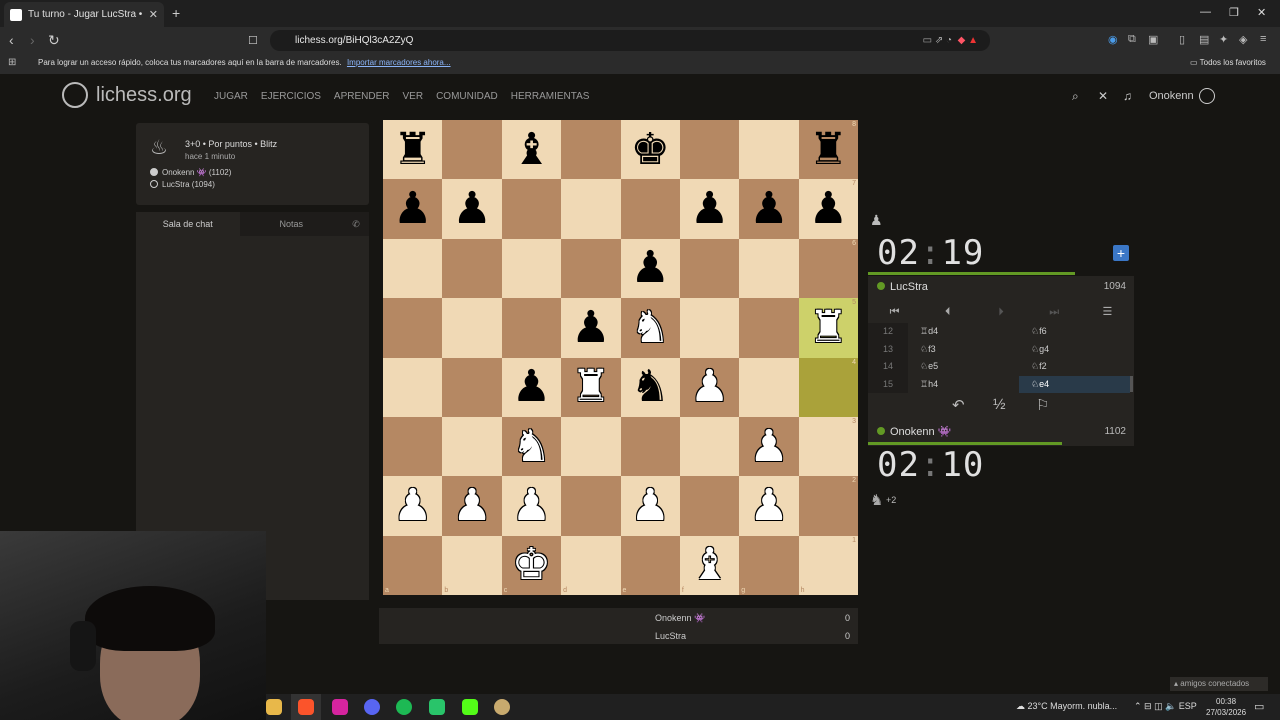 This screenshot has width=1280, height=720. I want to click on user-avatar-icon, so click(1207, 96).